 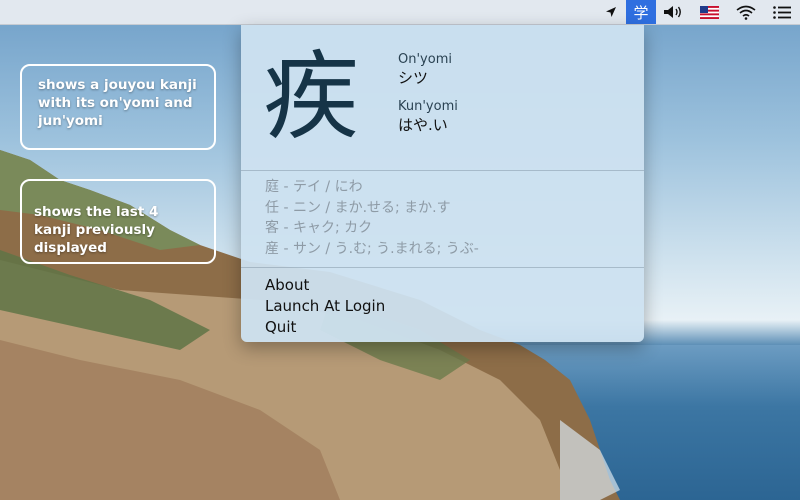 I want to click on menu-item-about: About, so click(x=325, y=285).